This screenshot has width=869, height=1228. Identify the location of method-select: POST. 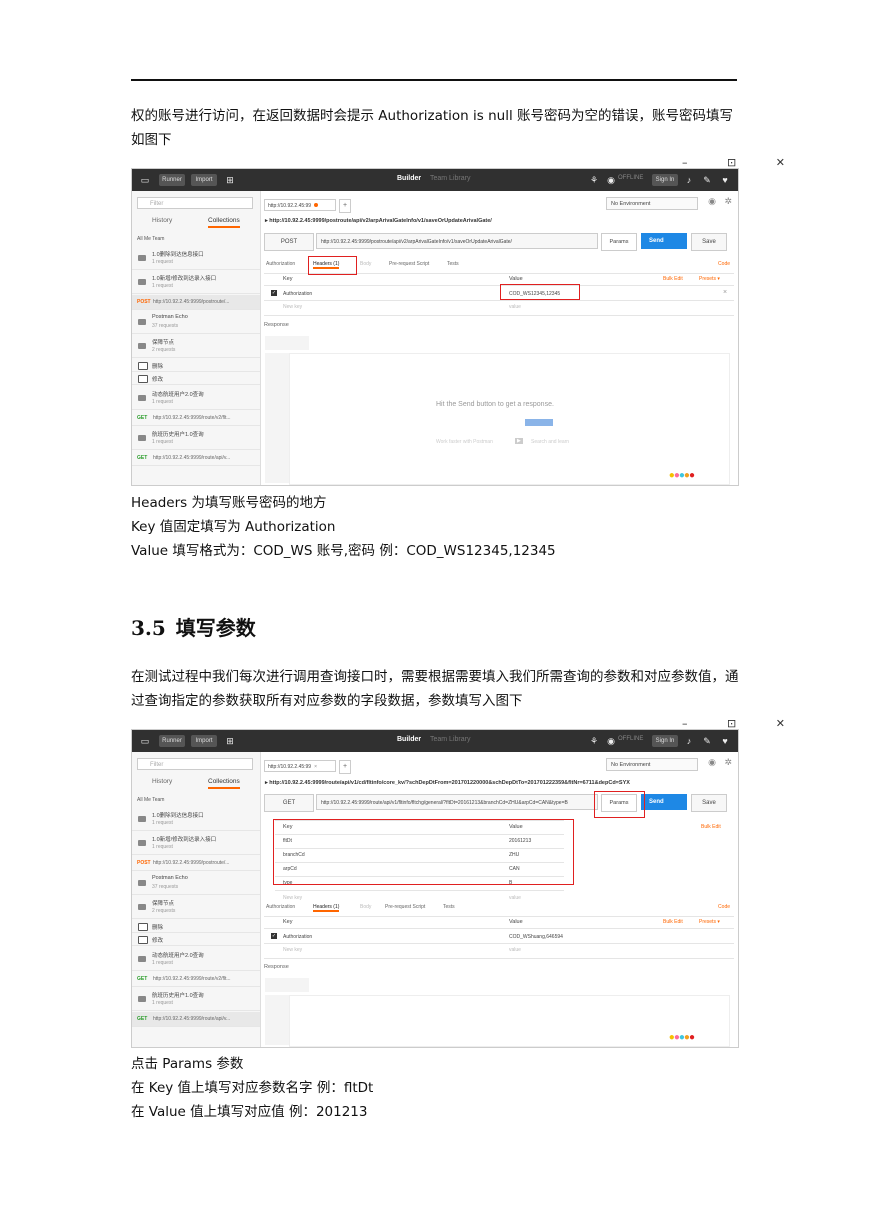
(289, 242).